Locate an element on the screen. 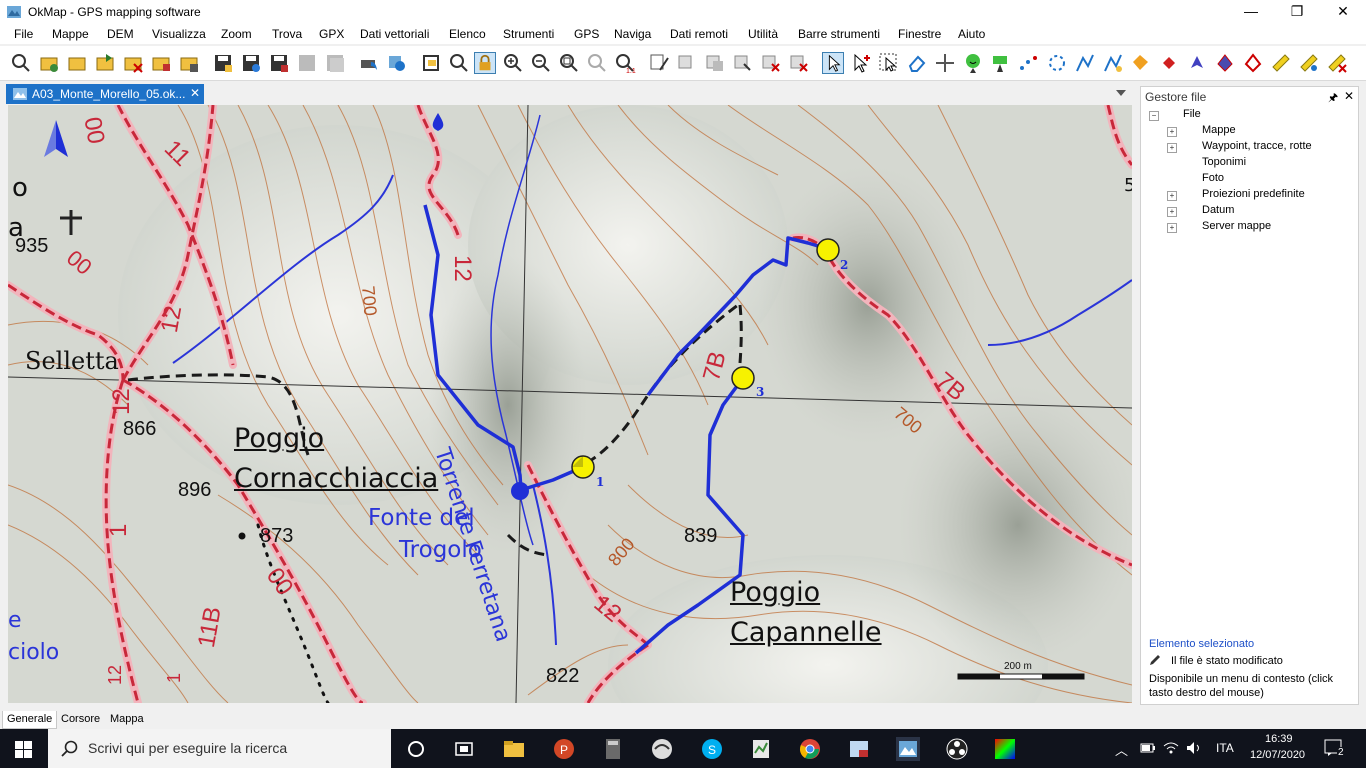 This screenshot has width=1366, height=768. battery-icon is located at coordinates (1148, 748).